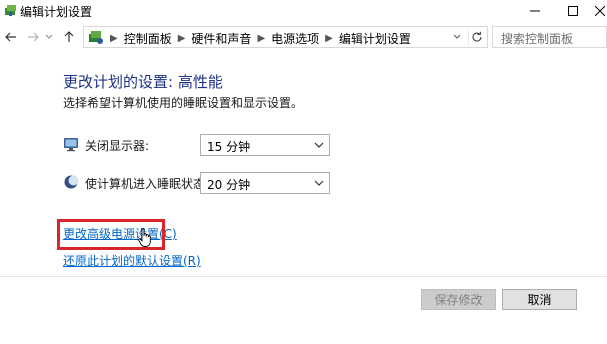 This screenshot has width=607, height=344. I want to click on maximize-button, so click(573, 11).